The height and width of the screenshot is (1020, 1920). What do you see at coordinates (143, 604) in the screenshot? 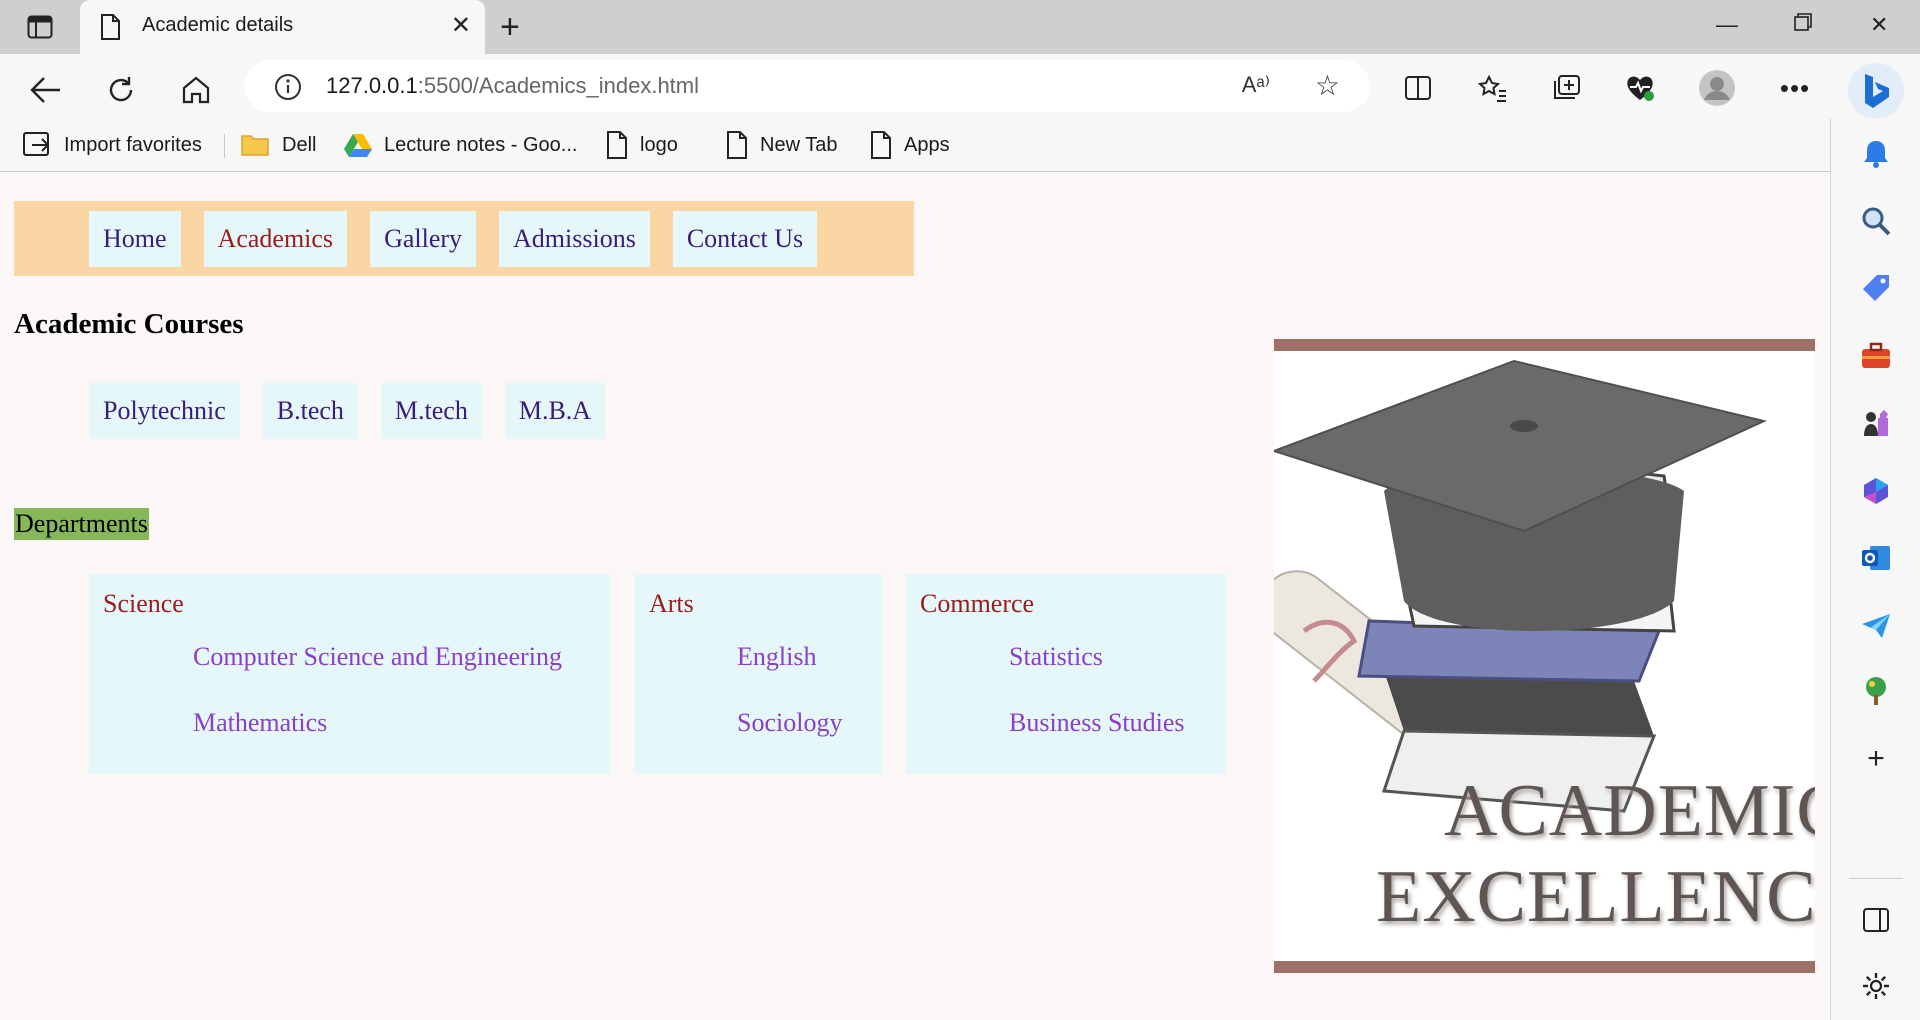
I see `department-title: Science` at bounding box center [143, 604].